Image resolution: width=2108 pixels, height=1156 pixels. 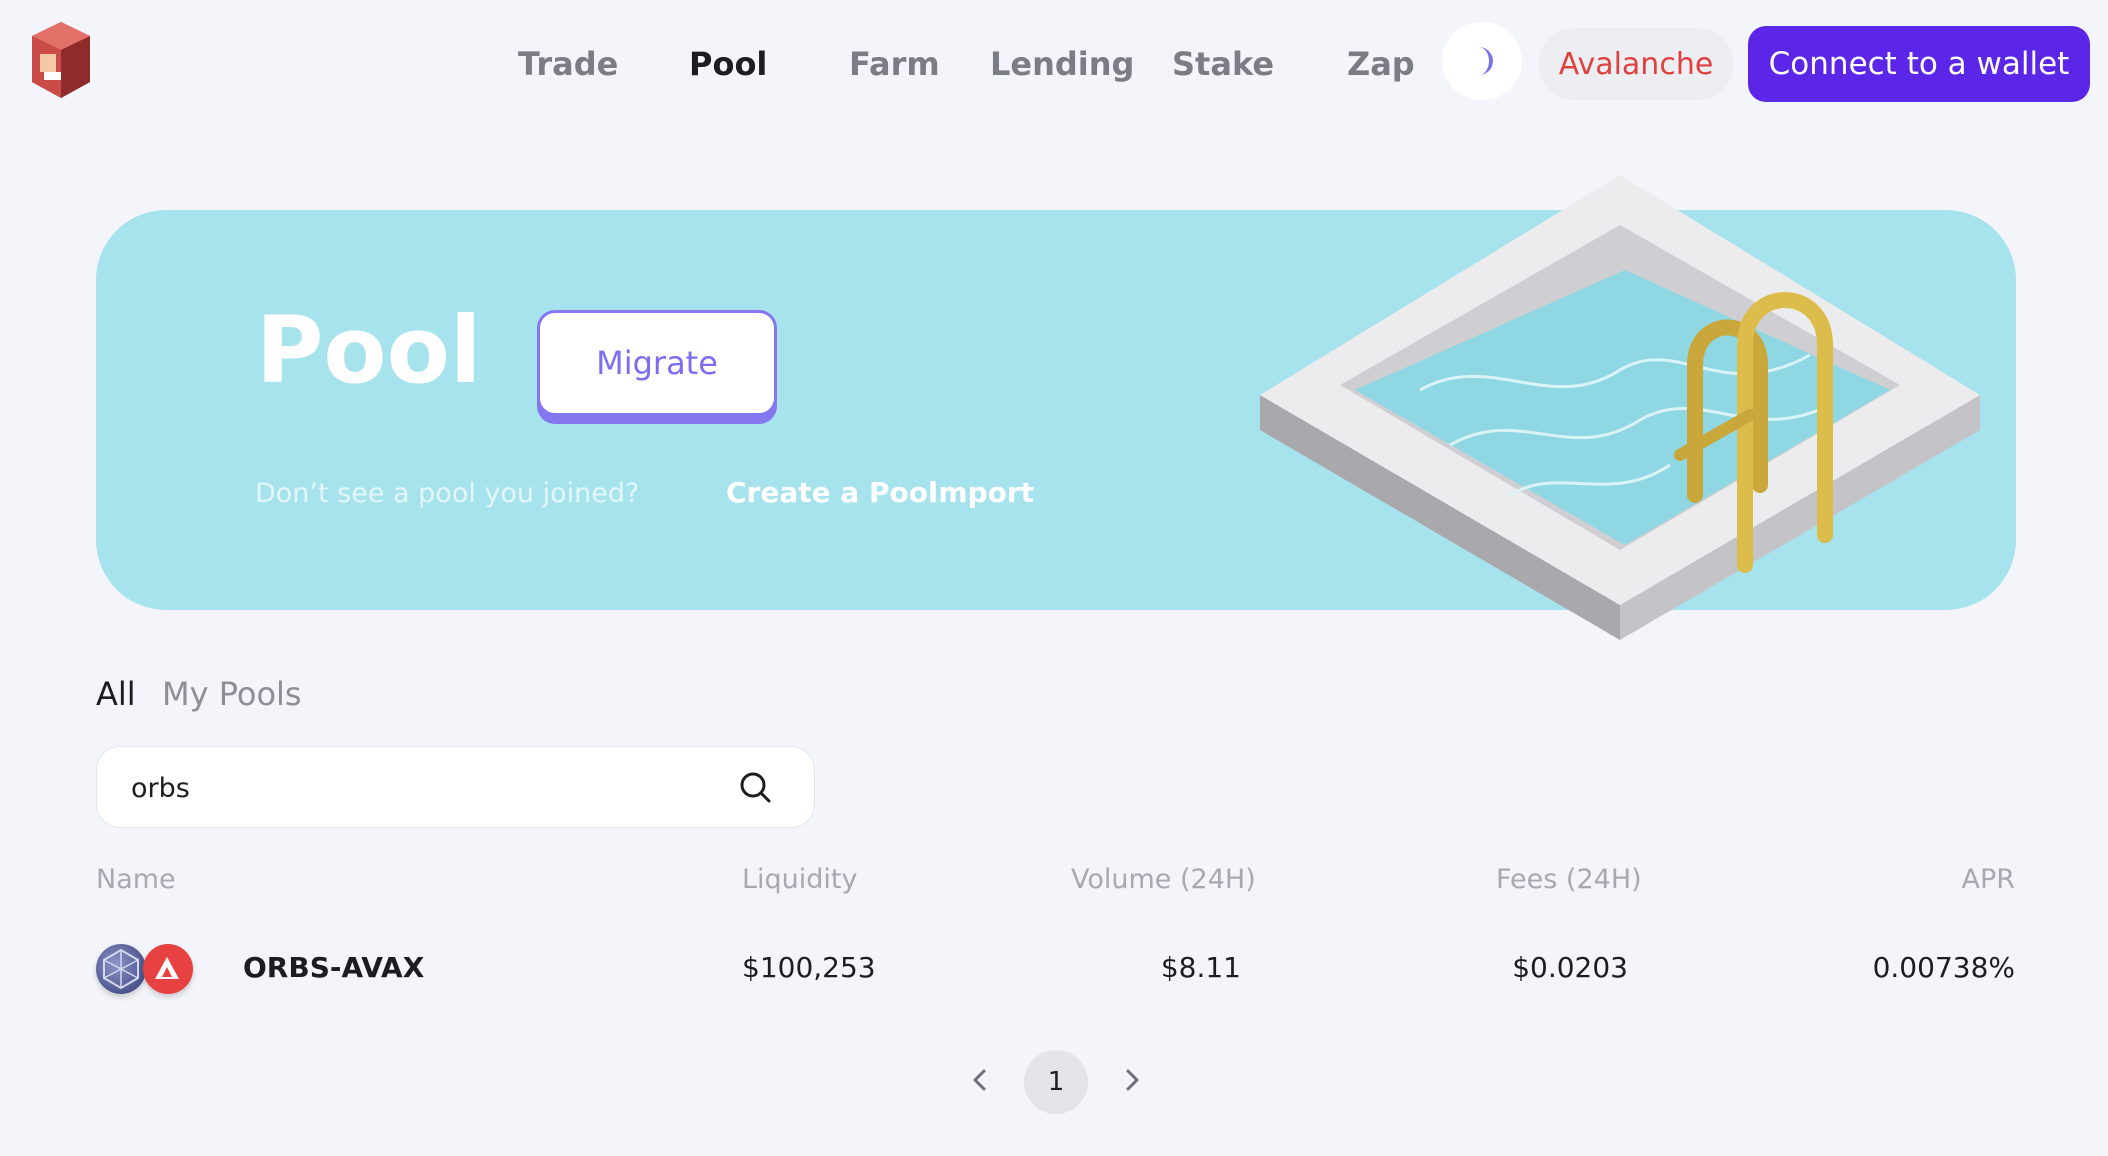 I want to click on moon-icon, so click(x=1486, y=61).